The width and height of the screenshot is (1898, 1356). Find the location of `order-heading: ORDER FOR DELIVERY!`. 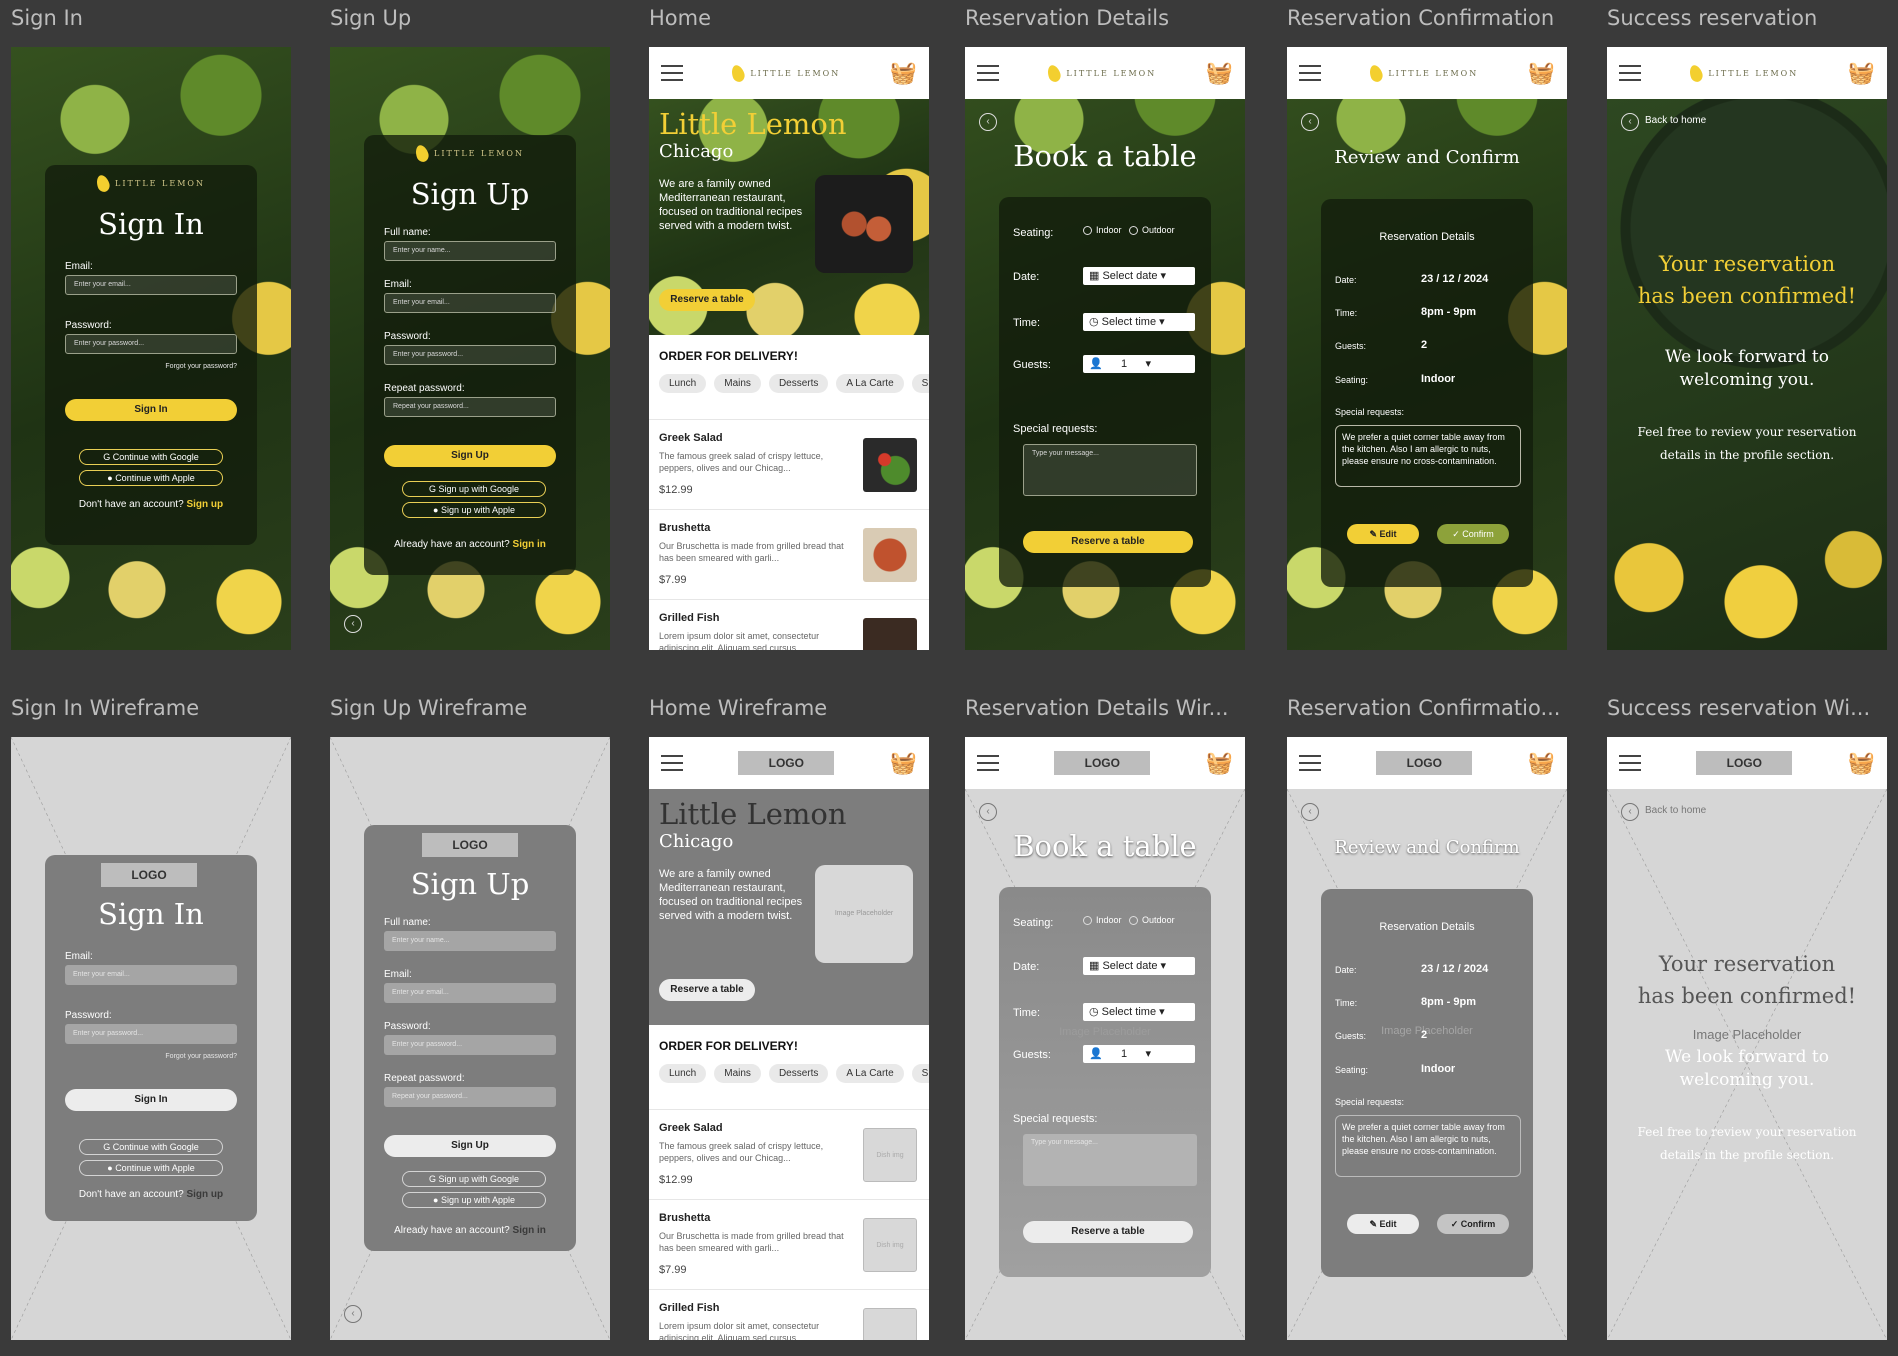

order-heading: ORDER FOR DELIVERY! is located at coordinates (728, 356).